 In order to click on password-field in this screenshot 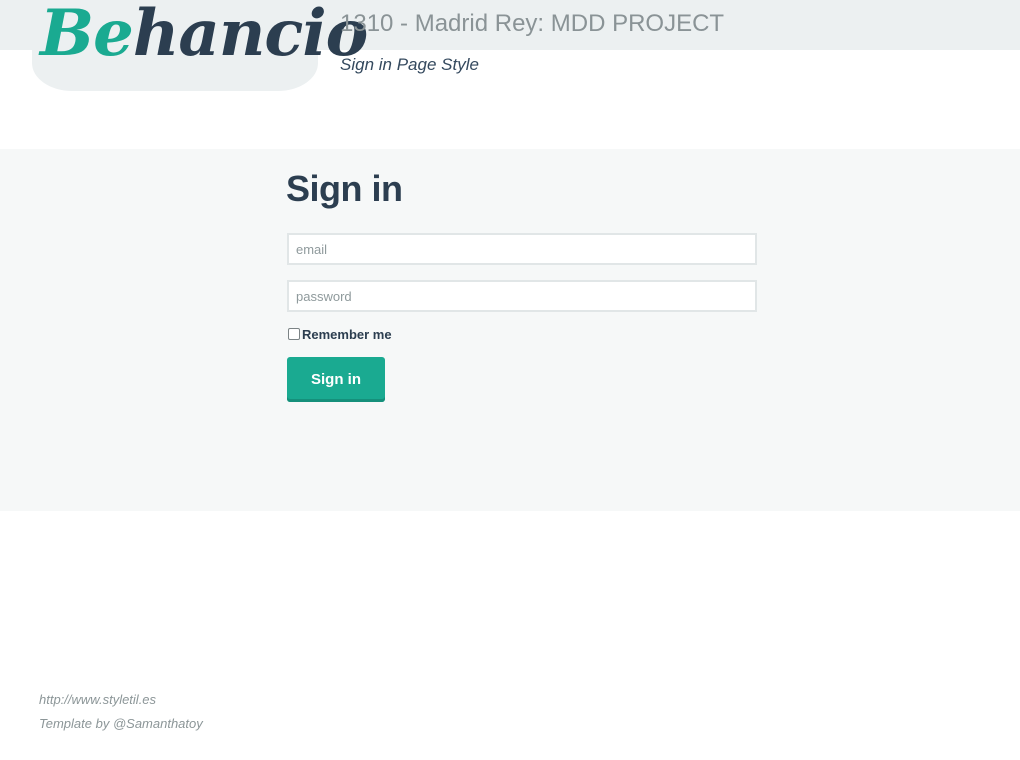, I will do `click(522, 296)`.